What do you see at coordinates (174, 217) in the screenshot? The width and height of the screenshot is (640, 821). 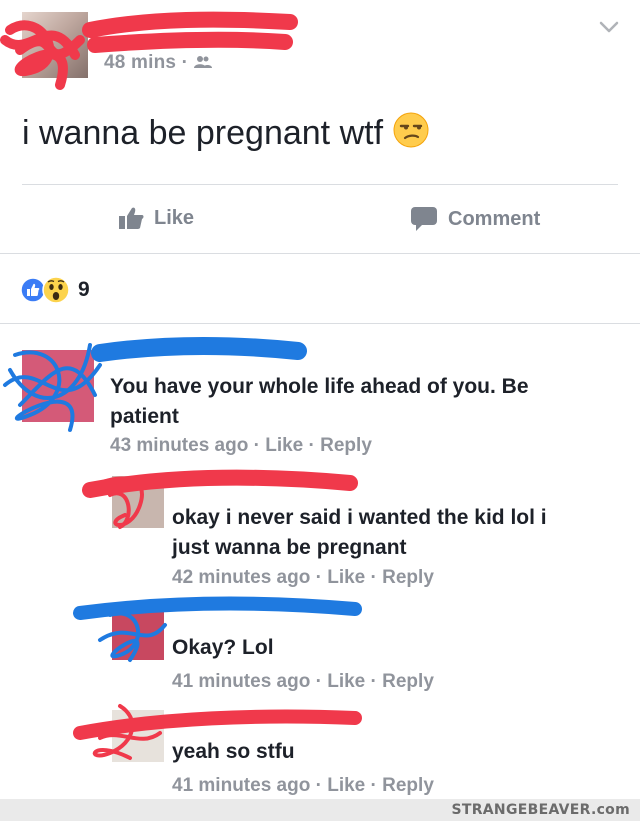 I see `like-label: Like` at bounding box center [174, 217].